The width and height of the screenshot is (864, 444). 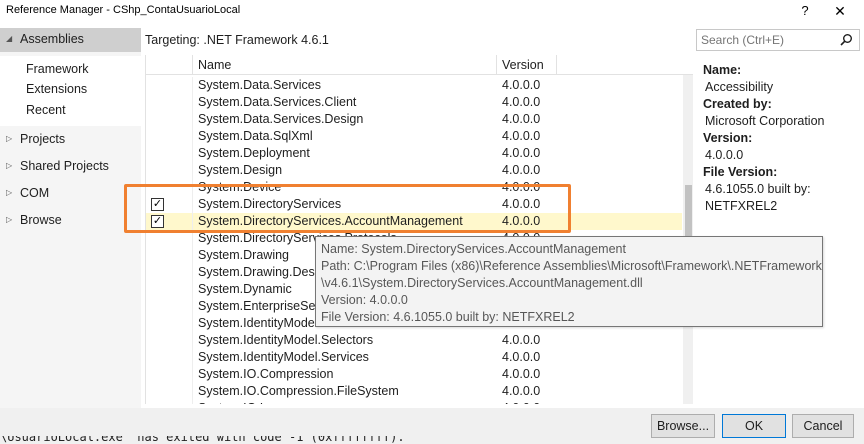 I want to click on table-row: System.Data.SqlXml 4.0.0.0, so click(x=414, y=136).